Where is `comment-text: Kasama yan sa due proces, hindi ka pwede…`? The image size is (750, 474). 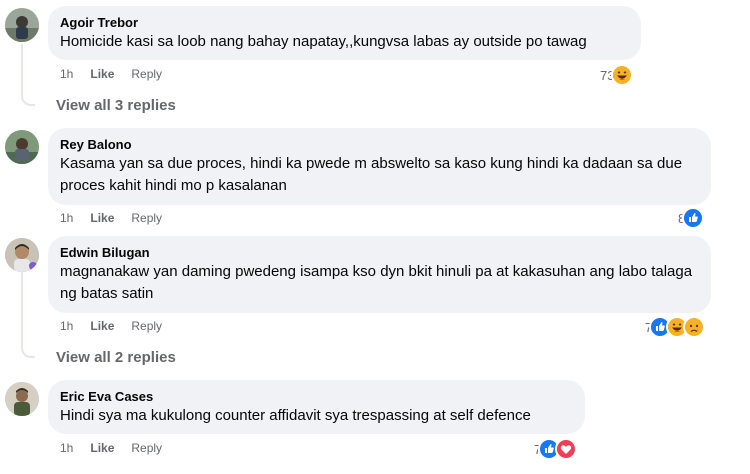 comment-text: Kasama yan sa due proces, hindi ka pwede… is located at coordinates (371, 174).